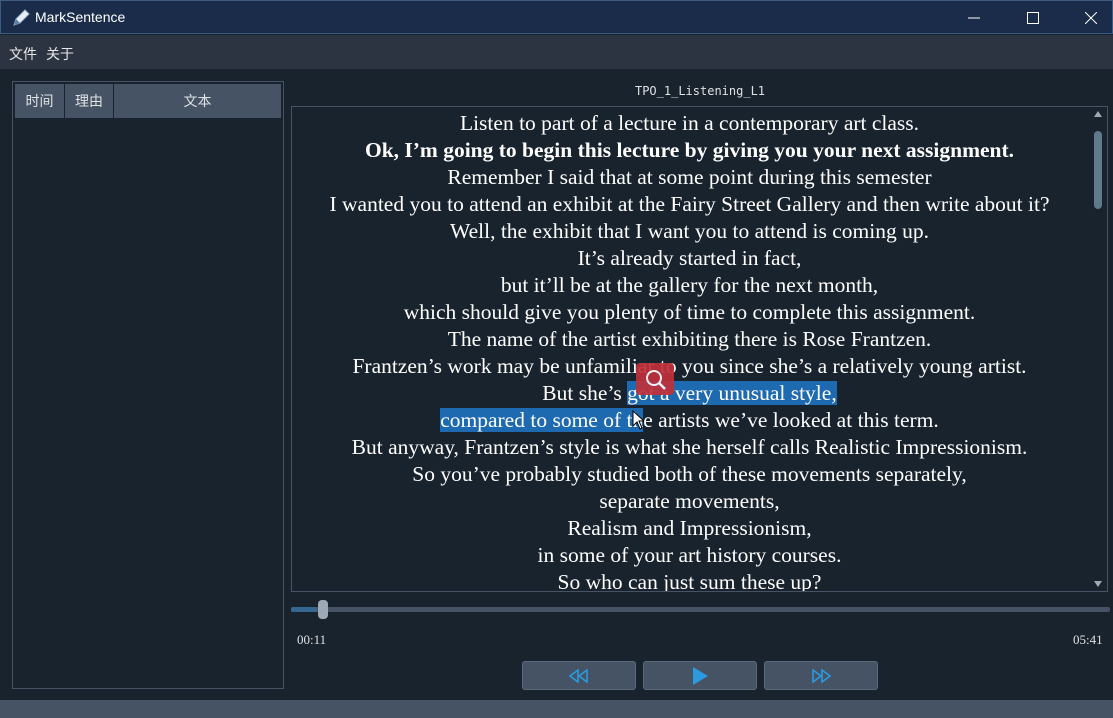  Describe the element at coordinates (585, 393) in the screenshot. I see `line-text-before-selection: But she’s` at that location.